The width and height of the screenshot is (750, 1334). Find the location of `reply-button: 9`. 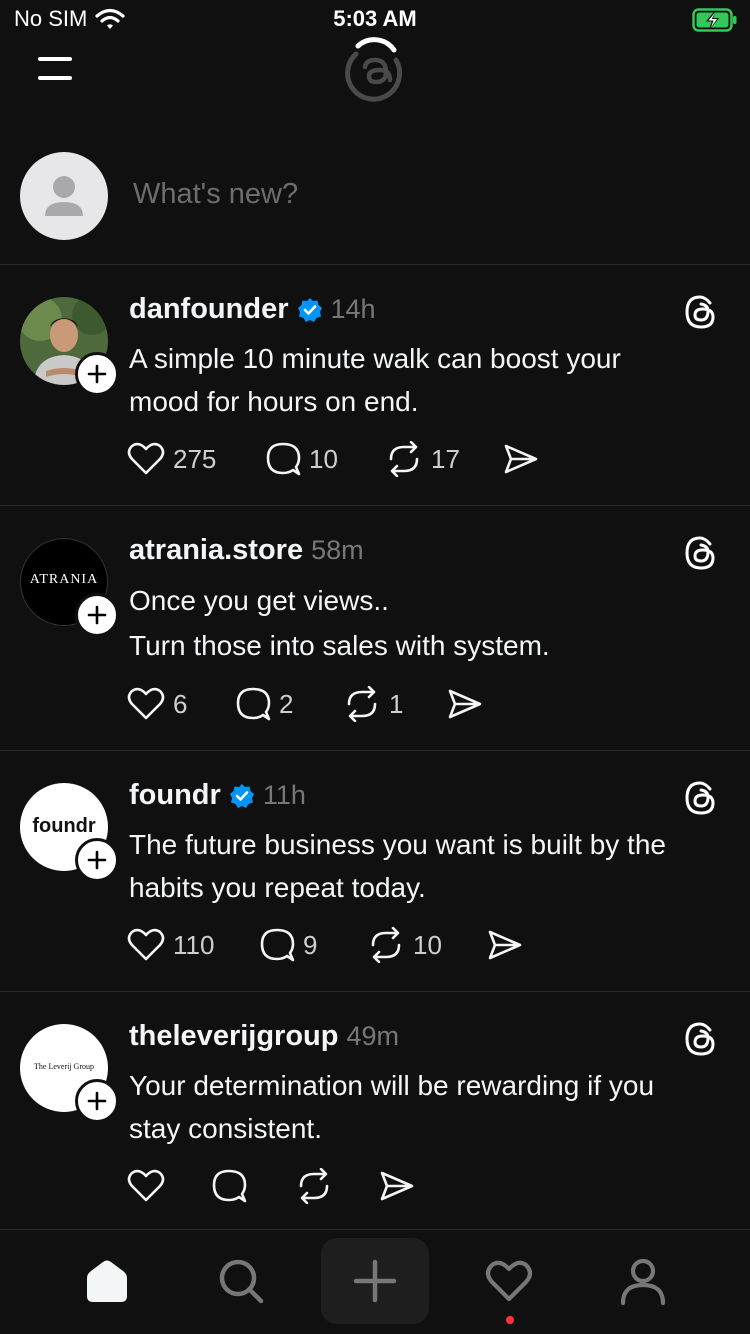

reply-button: 9 is located at coordinates (313, 945).